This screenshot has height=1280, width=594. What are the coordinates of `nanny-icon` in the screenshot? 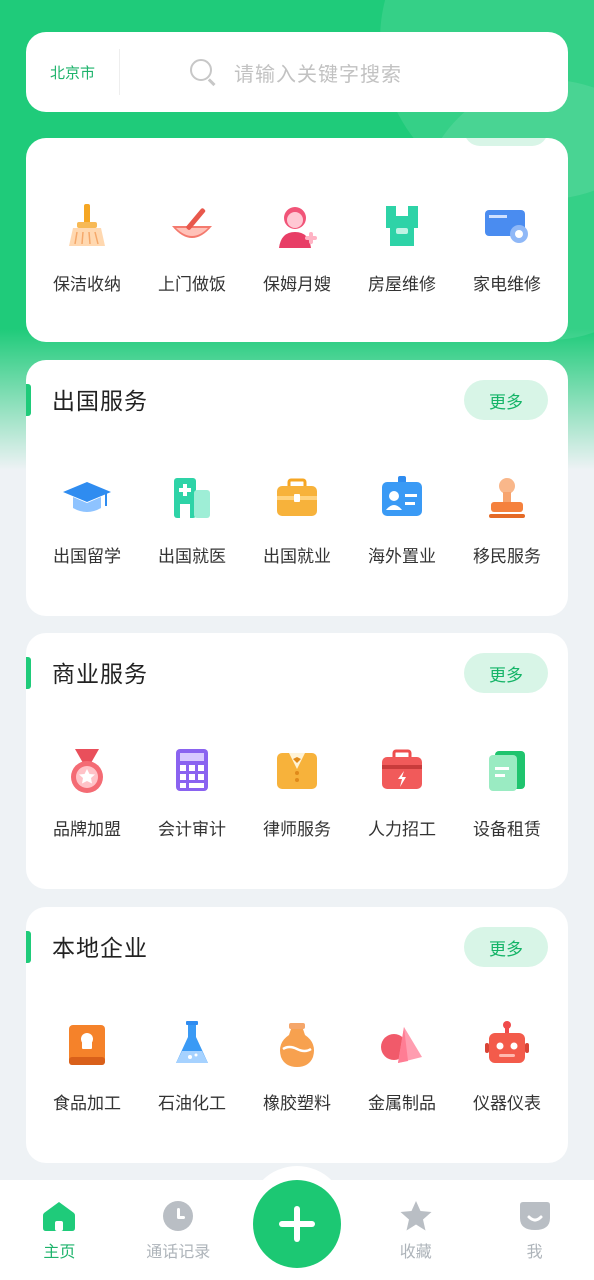 It's located at (297, 226).